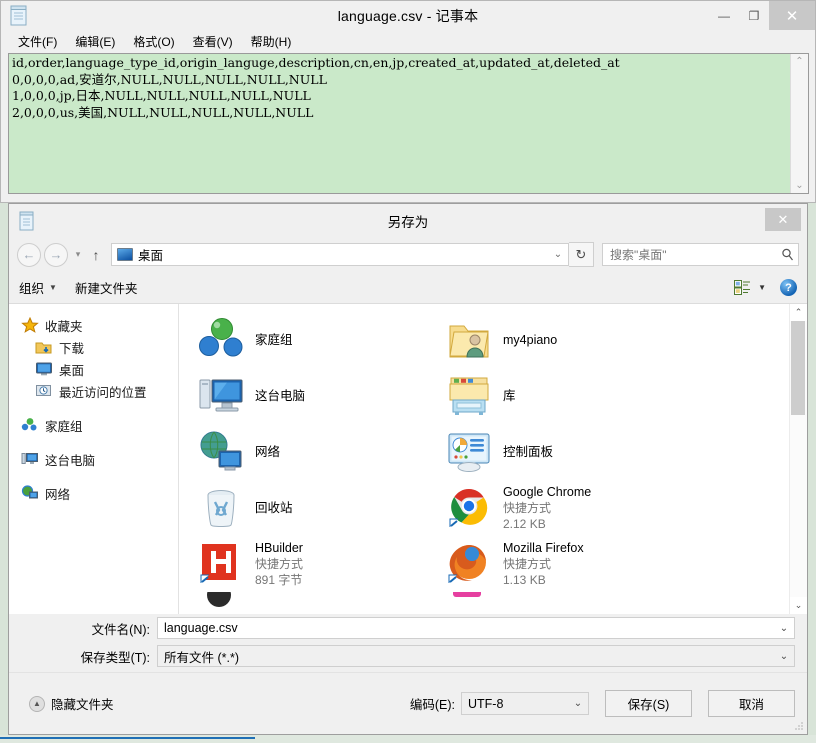 The width and height of the screenshot is (816, 743). What do you see at coordinates (311, 564) in the screenshot?
I see `file-item-hbuilder: HBuilder 快捷方式 891 字节` at bounding box center [311, 564].